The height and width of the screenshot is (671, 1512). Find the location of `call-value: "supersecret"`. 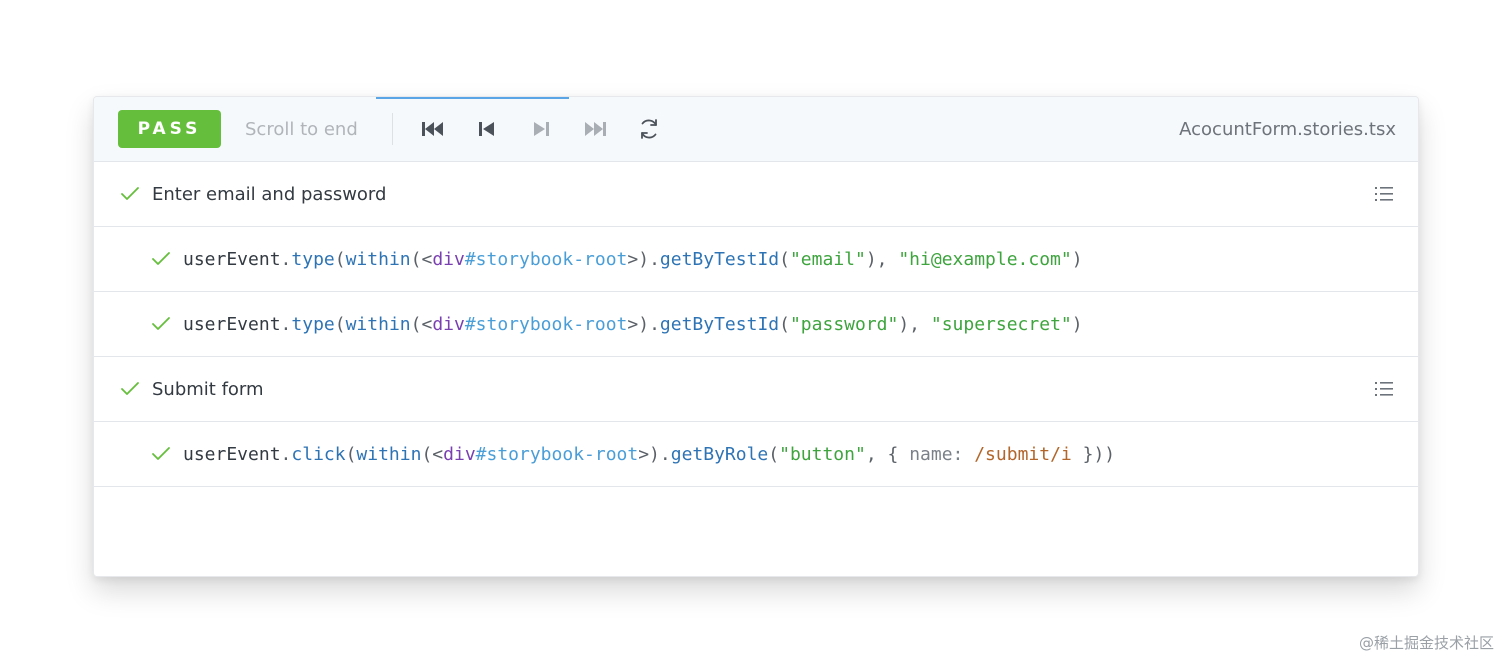

call-value: "supersecret" is located at coordinates (1001, 324).